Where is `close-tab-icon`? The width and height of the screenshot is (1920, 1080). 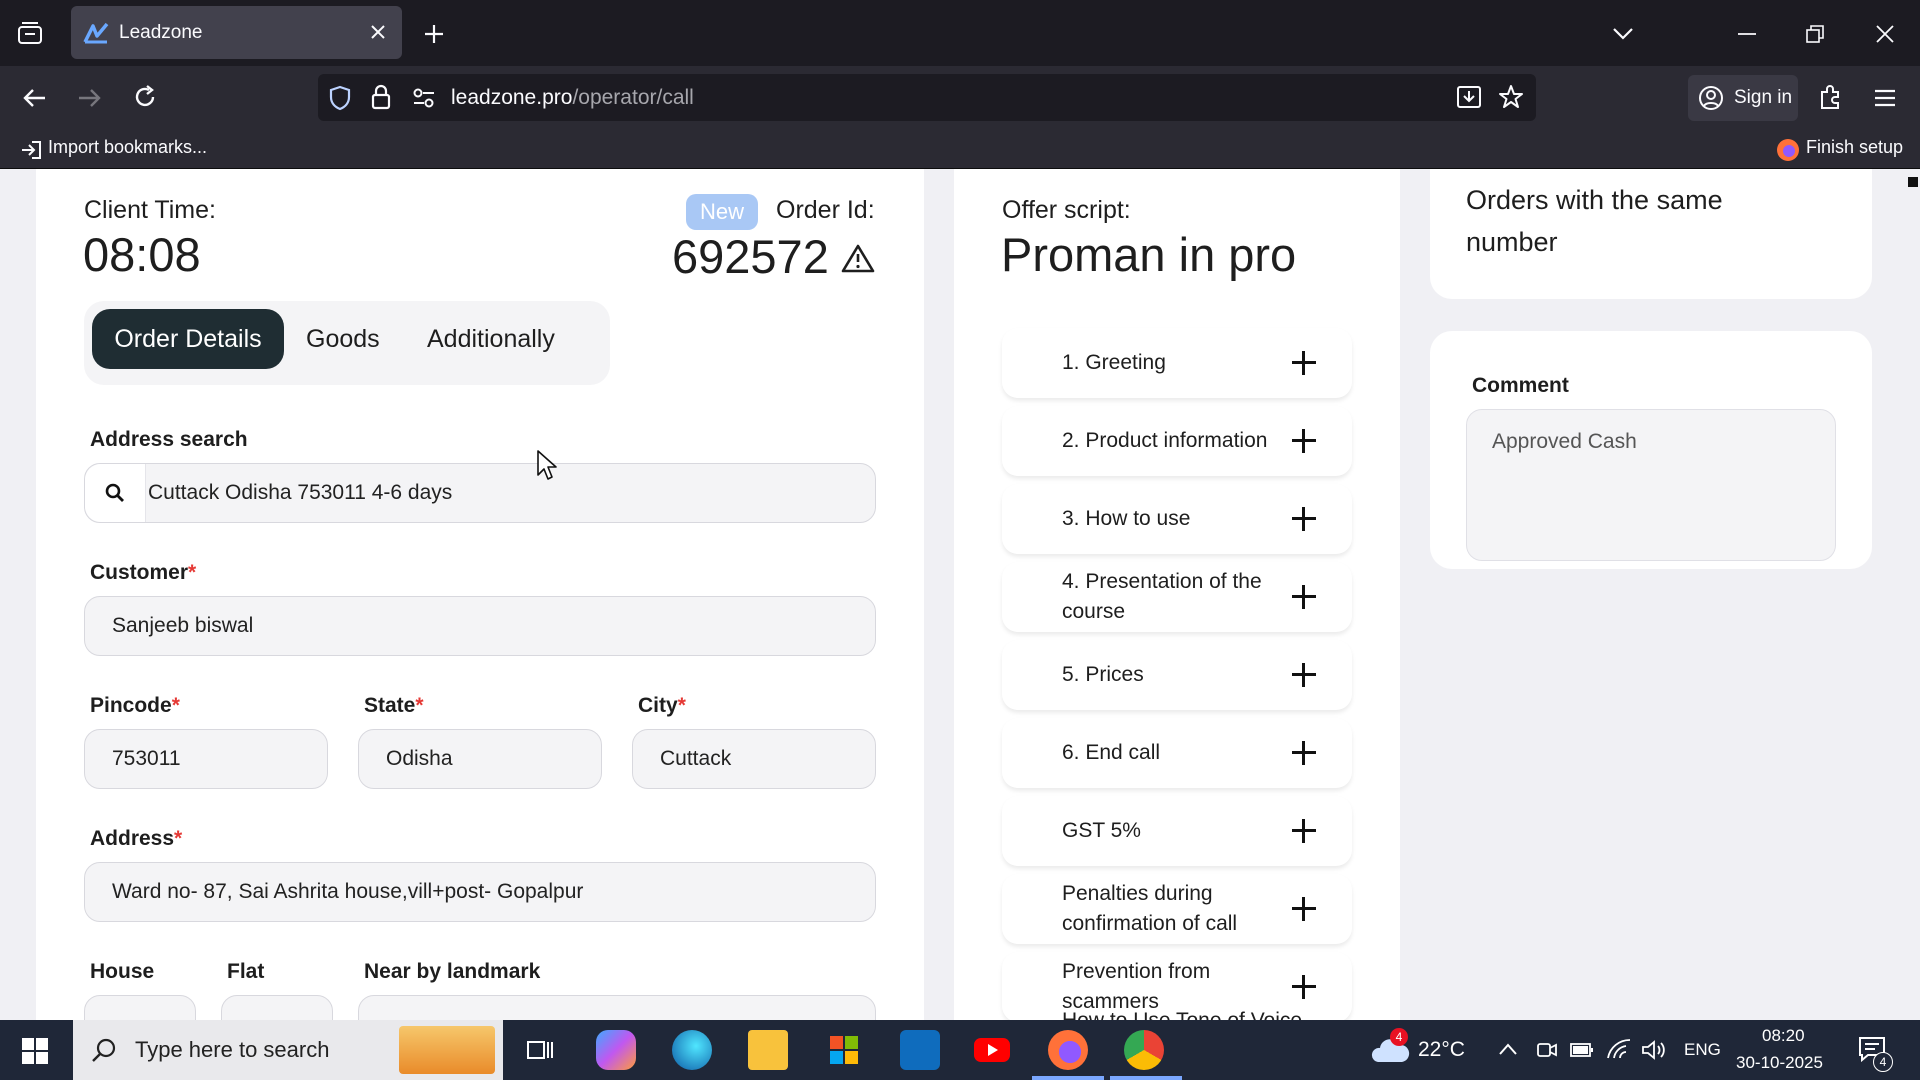
close-tab-icon is located at coordinates (378, 32).